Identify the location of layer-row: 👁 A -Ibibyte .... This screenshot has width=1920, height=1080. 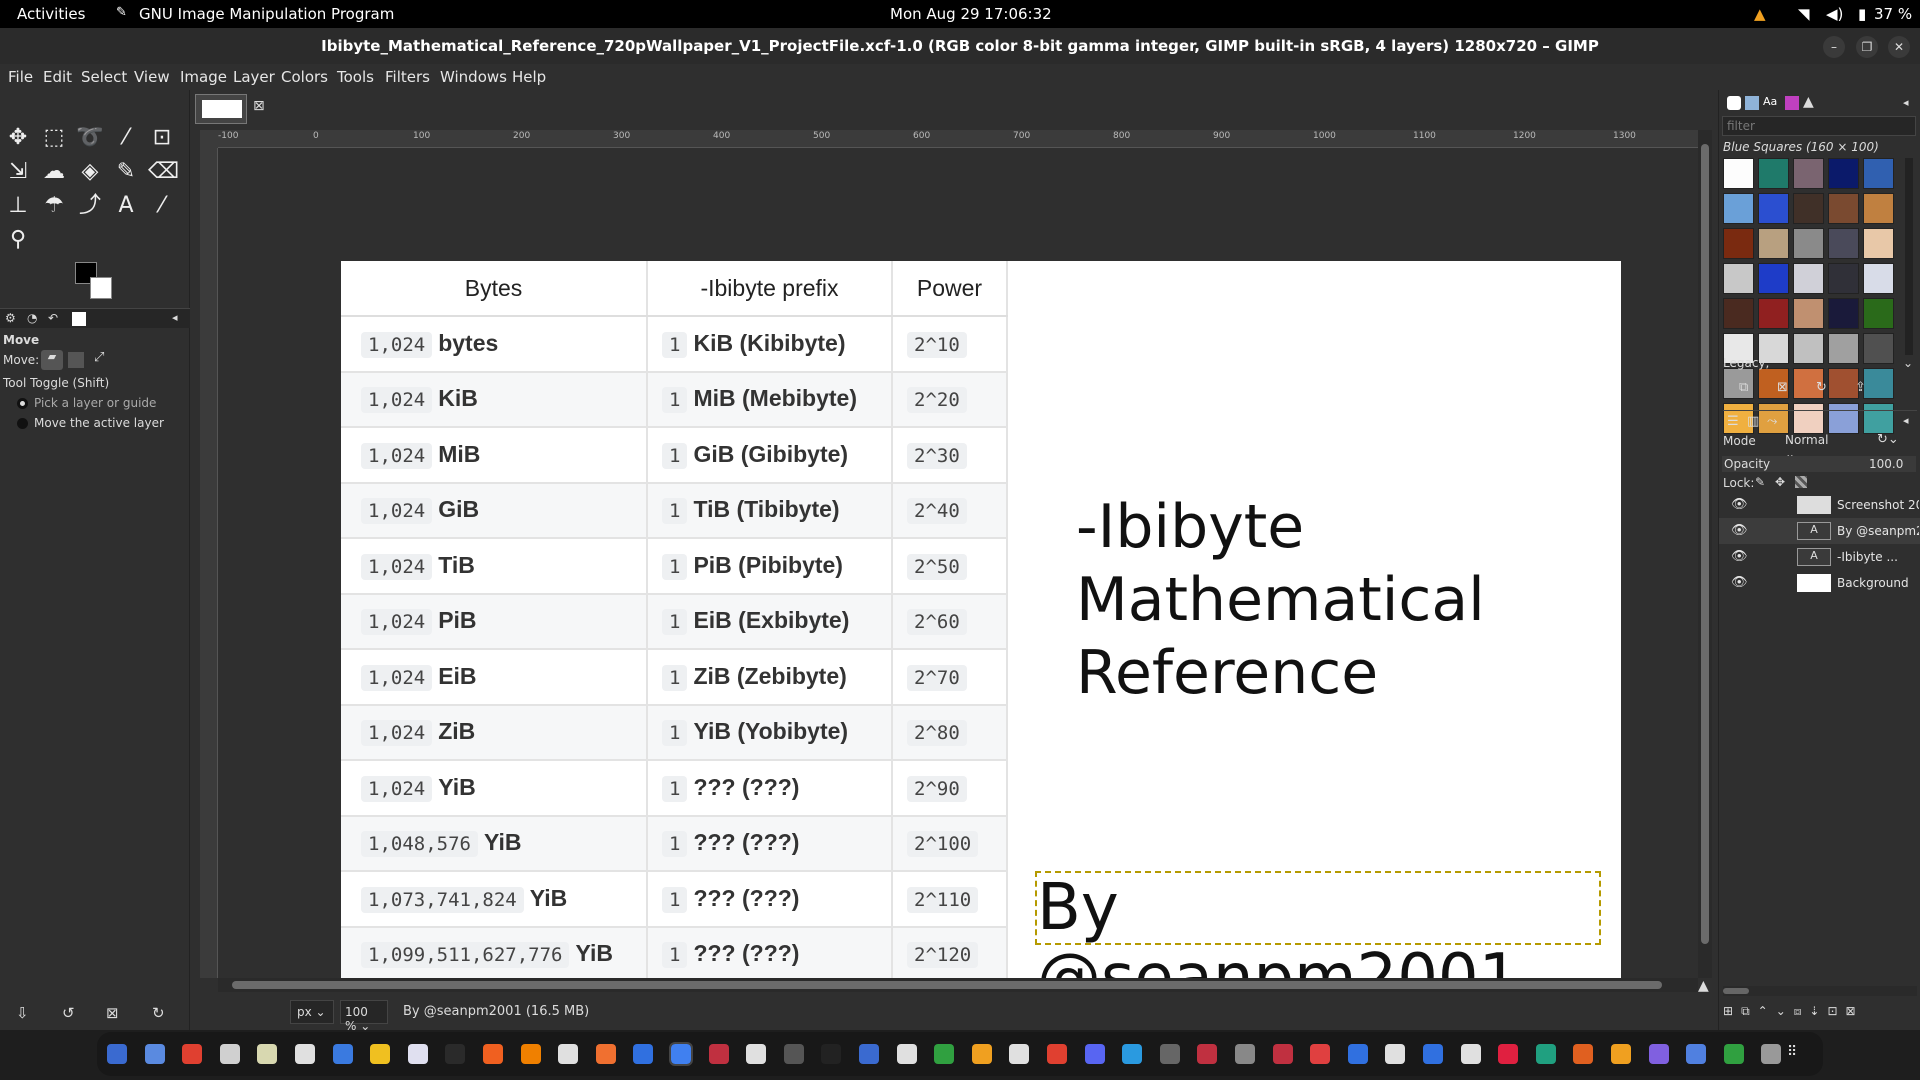
(1819, 557).